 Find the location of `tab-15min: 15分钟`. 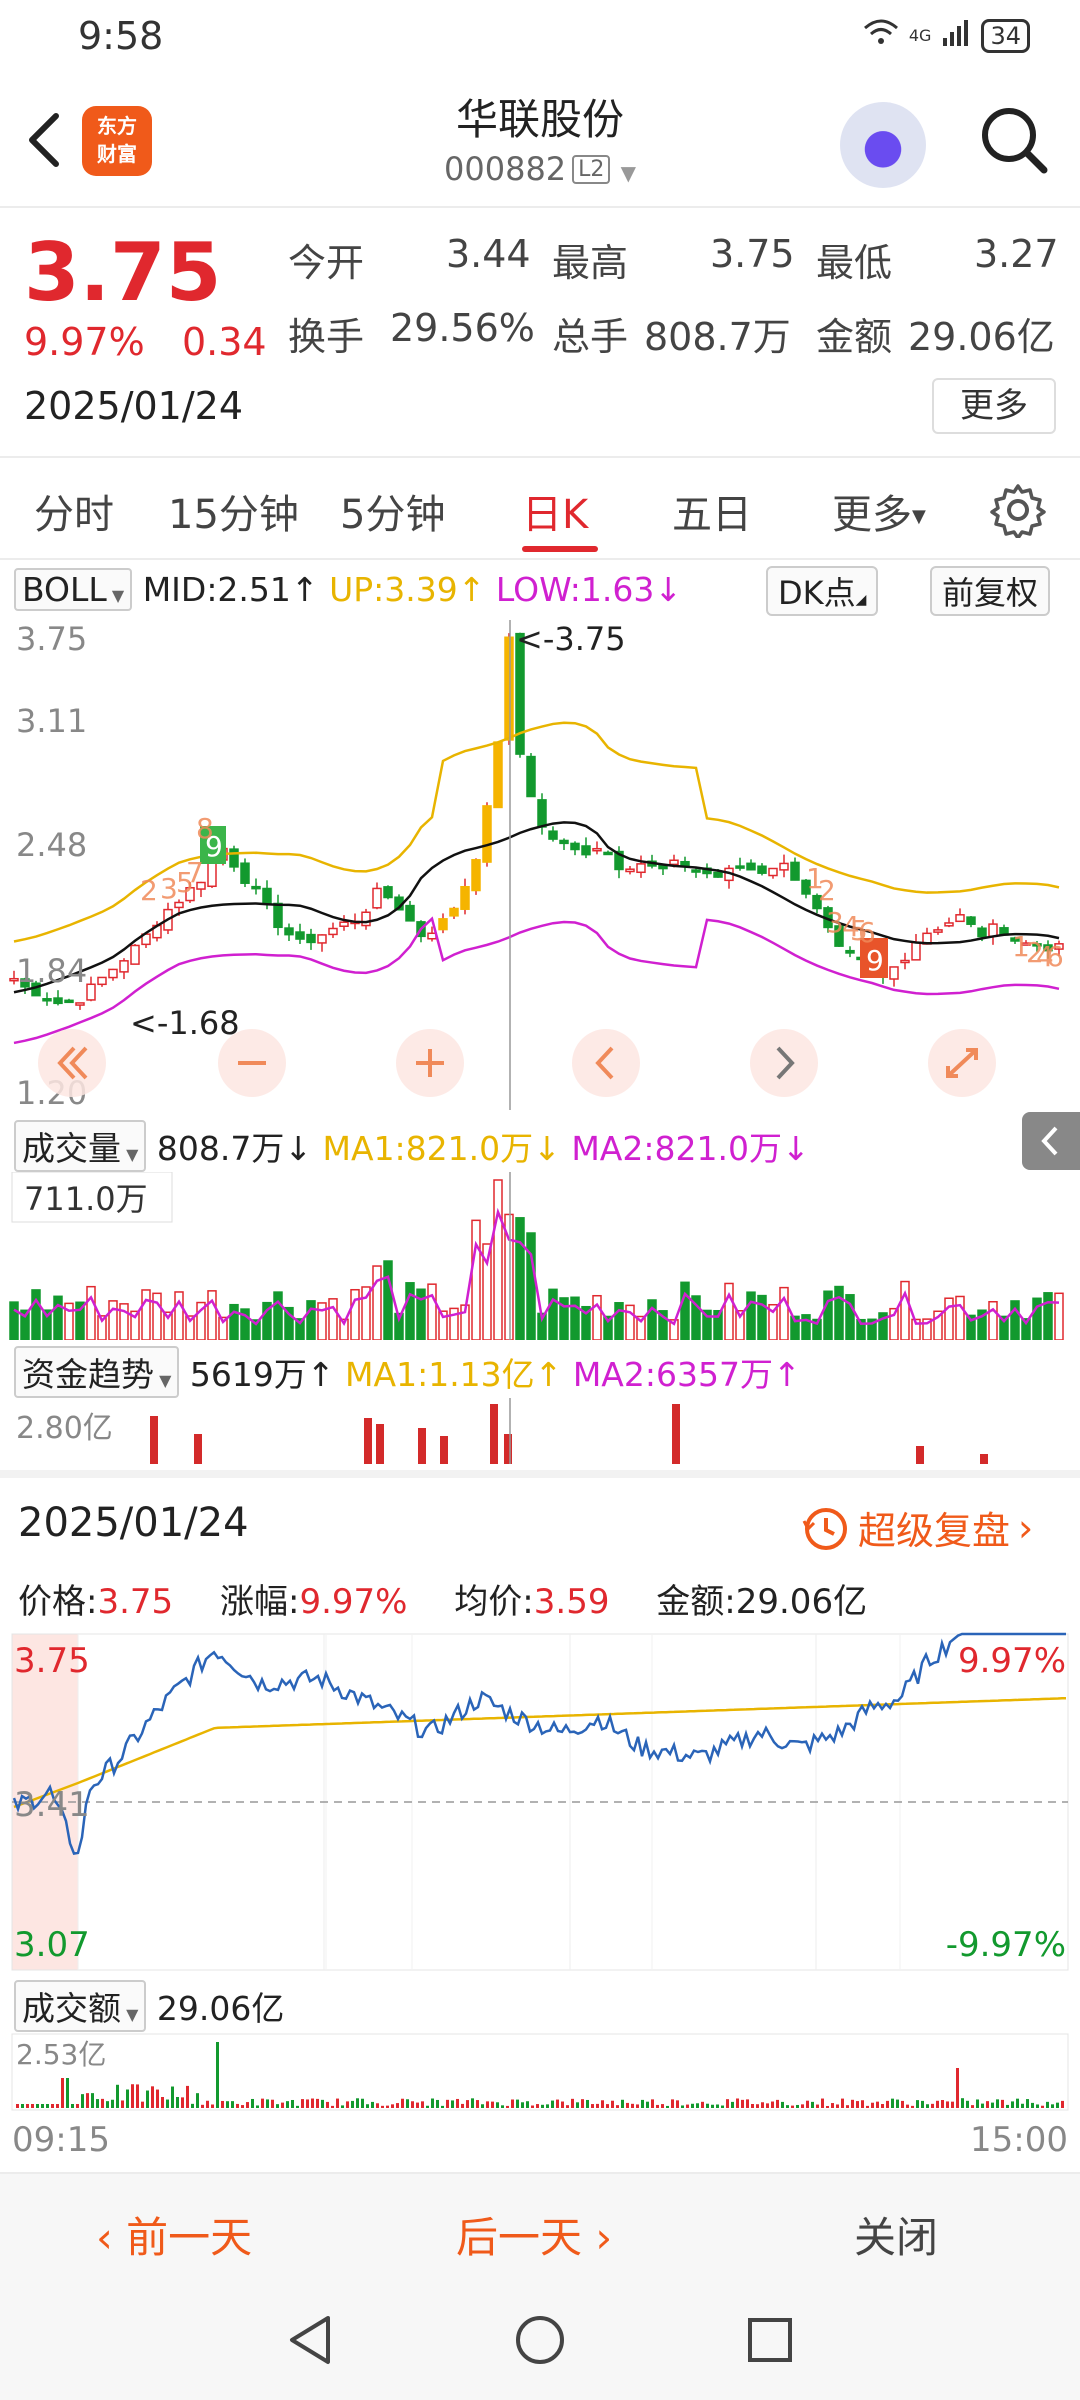

tab-15min: 15分钟 is located at coordinates (233, 511).